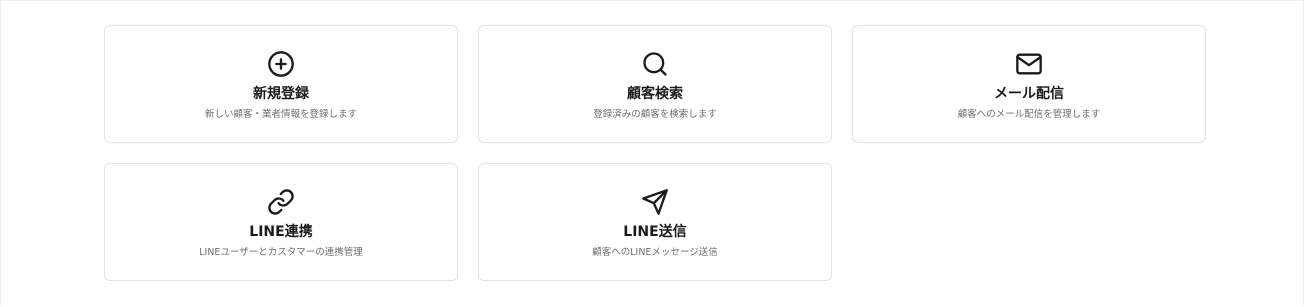 The height and width of the screenshot is (307, 1304). Describe the element at coordinates (280, 114) in the screenshot. I see `card-description: 新しい顧客・業者情報を登録します` at that location.